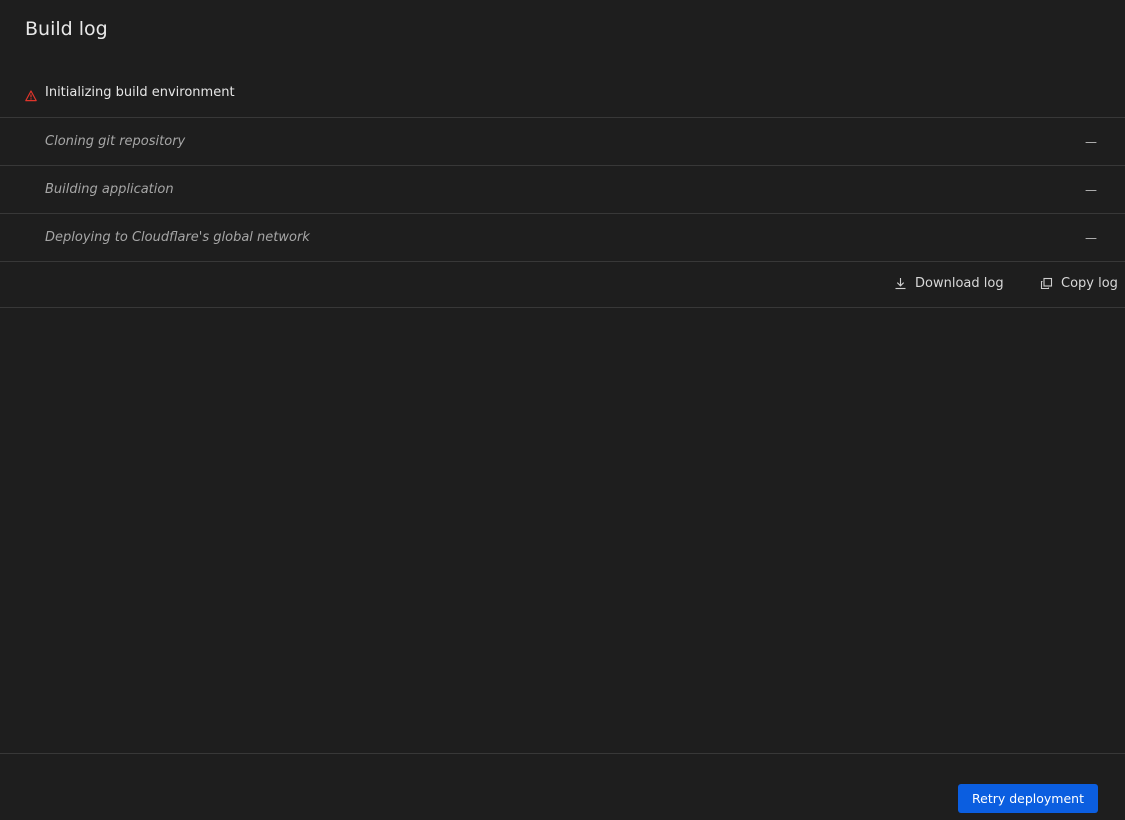  Describe the element at coordinates (177, 237) in the screenshot. I see `build-step-label: Deploying to Cloudflare's global network` at that location.